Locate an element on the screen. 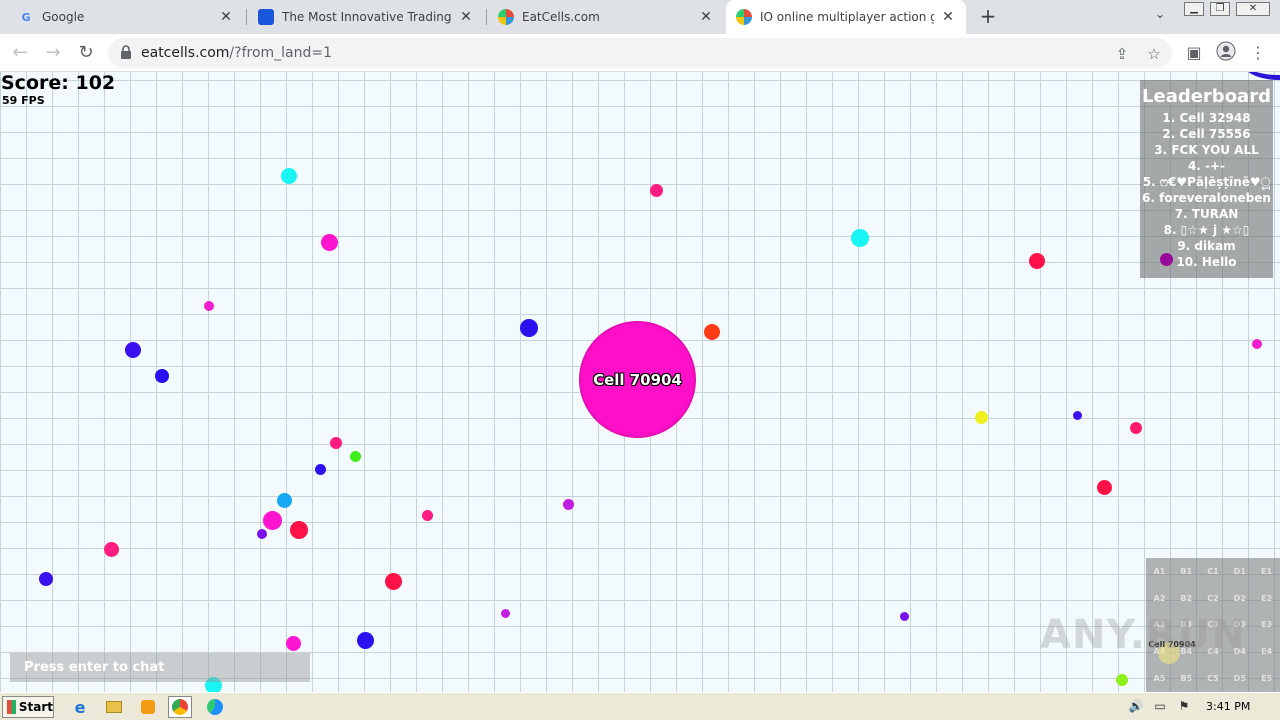 This screenshot has width=1280, height=720. taskbar: Start e 🔊 ▭ ⚑ 3:41 PM is located at coordinates (640, 706).